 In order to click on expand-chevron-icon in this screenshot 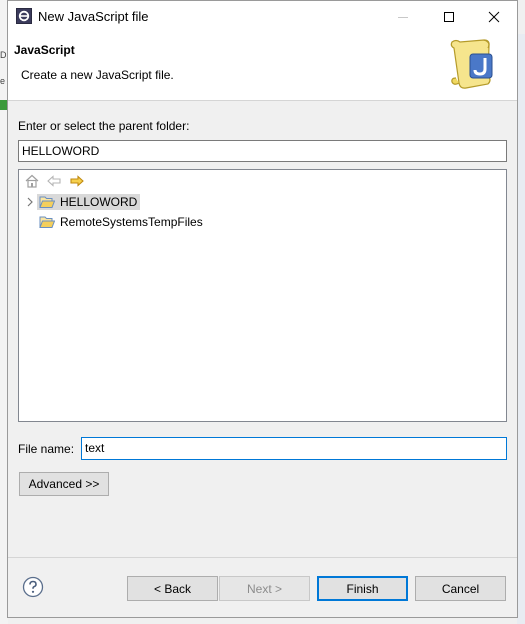, I will do `click(30, 201)`.